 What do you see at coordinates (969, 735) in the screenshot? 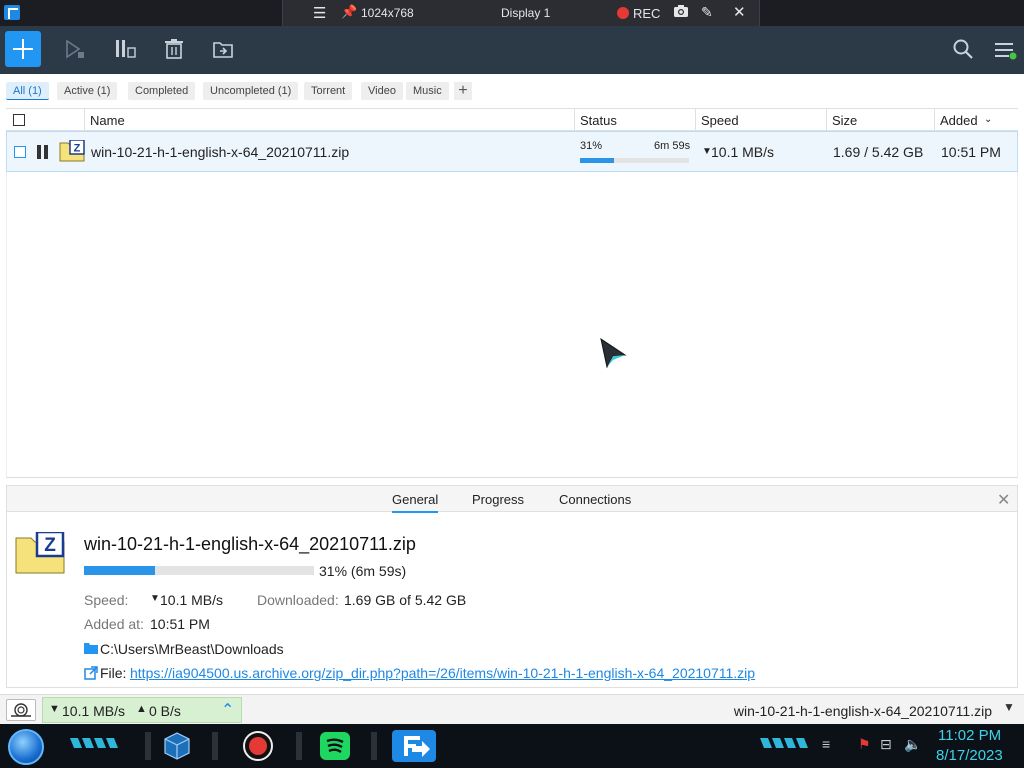
I see `clock-time: 11:02 PM` at bounding box center [969, 735].